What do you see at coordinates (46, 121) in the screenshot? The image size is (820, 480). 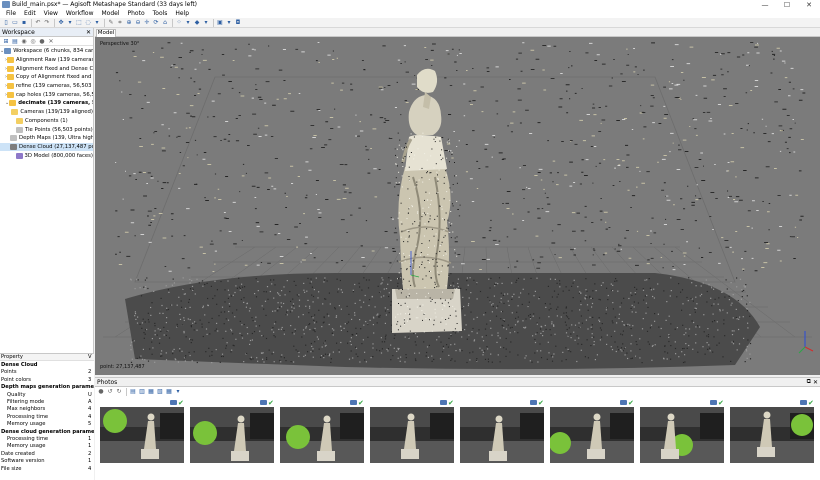 I see `tree-item: Components (1)` at bounding box center [46, 121].